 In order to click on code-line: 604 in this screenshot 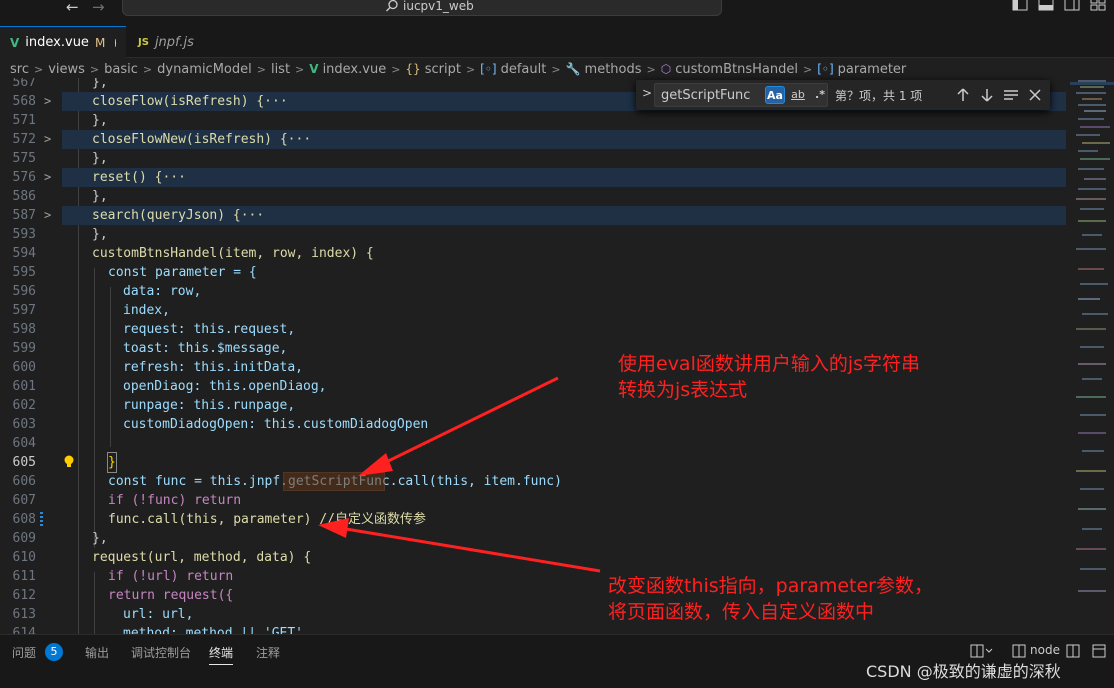, I will do `click(535, 443)`.